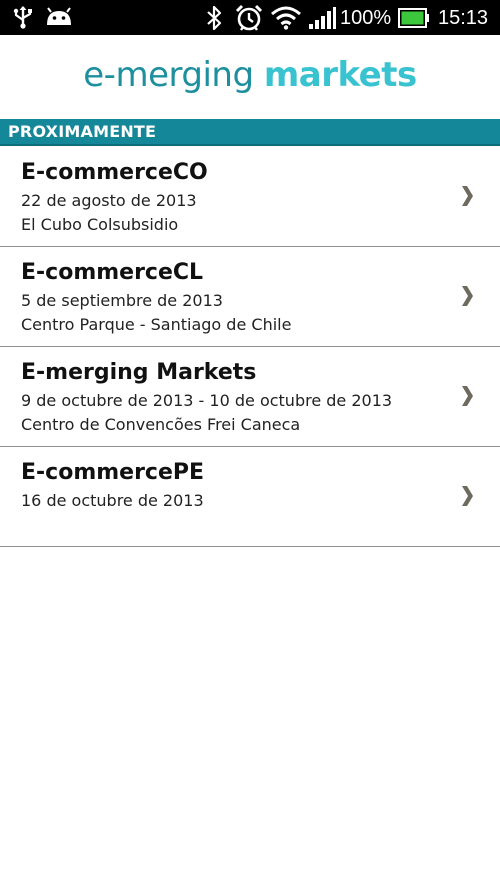 Image resolution: width=500 pixels, height=889 pixels. I want to click on event-title: E-merging Markets, so click(139, 372).